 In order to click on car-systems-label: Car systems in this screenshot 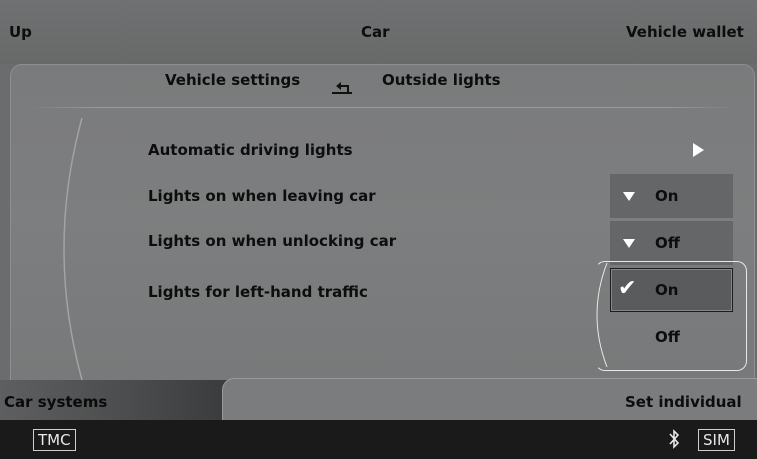, I will do `click(55, 402)`.